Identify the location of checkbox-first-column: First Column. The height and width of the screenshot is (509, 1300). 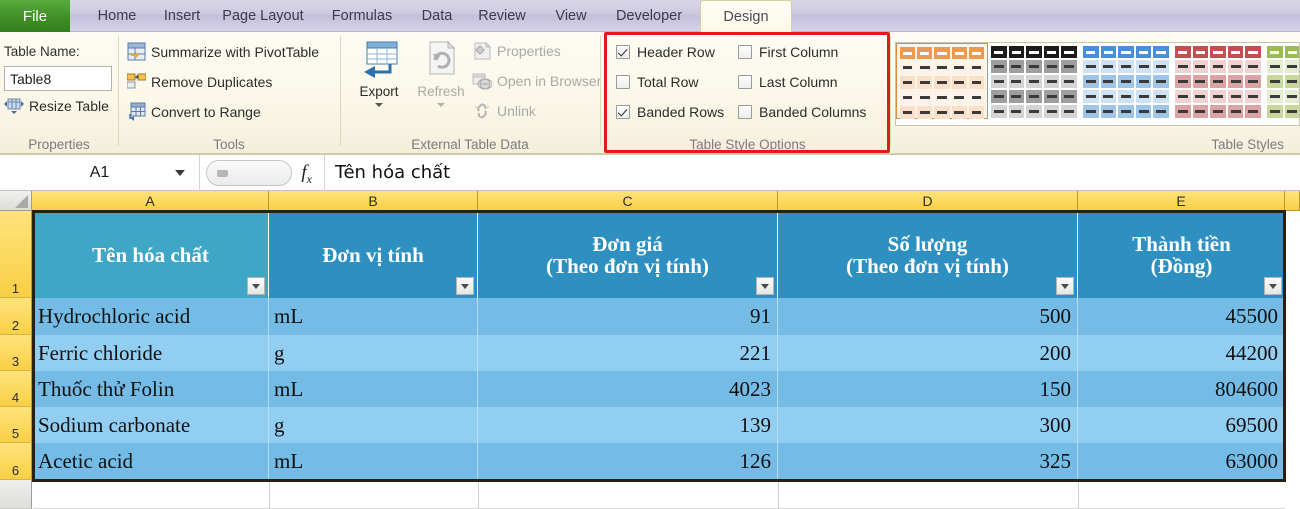
(788, 52).